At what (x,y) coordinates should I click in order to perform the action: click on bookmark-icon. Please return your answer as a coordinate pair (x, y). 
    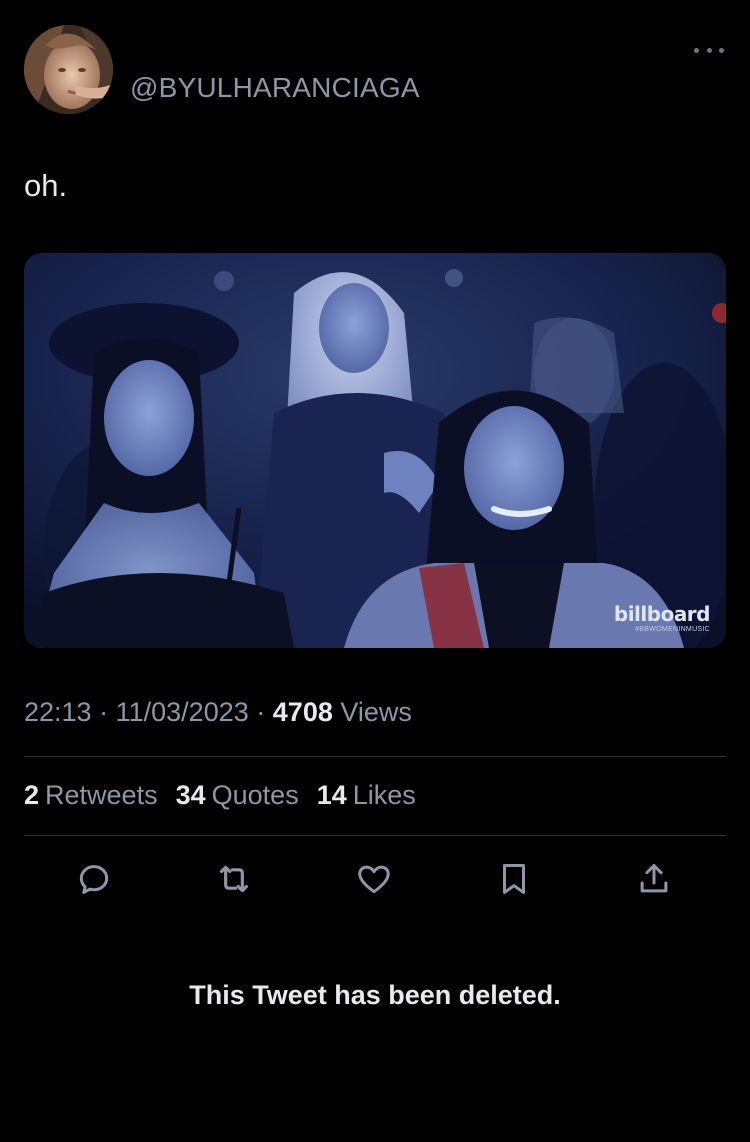
    Looking at the image, I should click on (514, 879).